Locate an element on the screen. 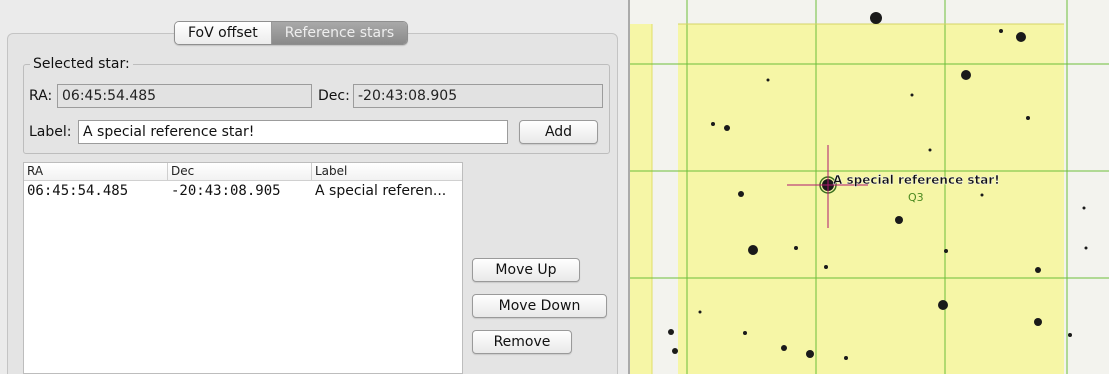 This screenshot has height=374, width=1109. column-header-dec: Dec is located at coordinates (240, 171).